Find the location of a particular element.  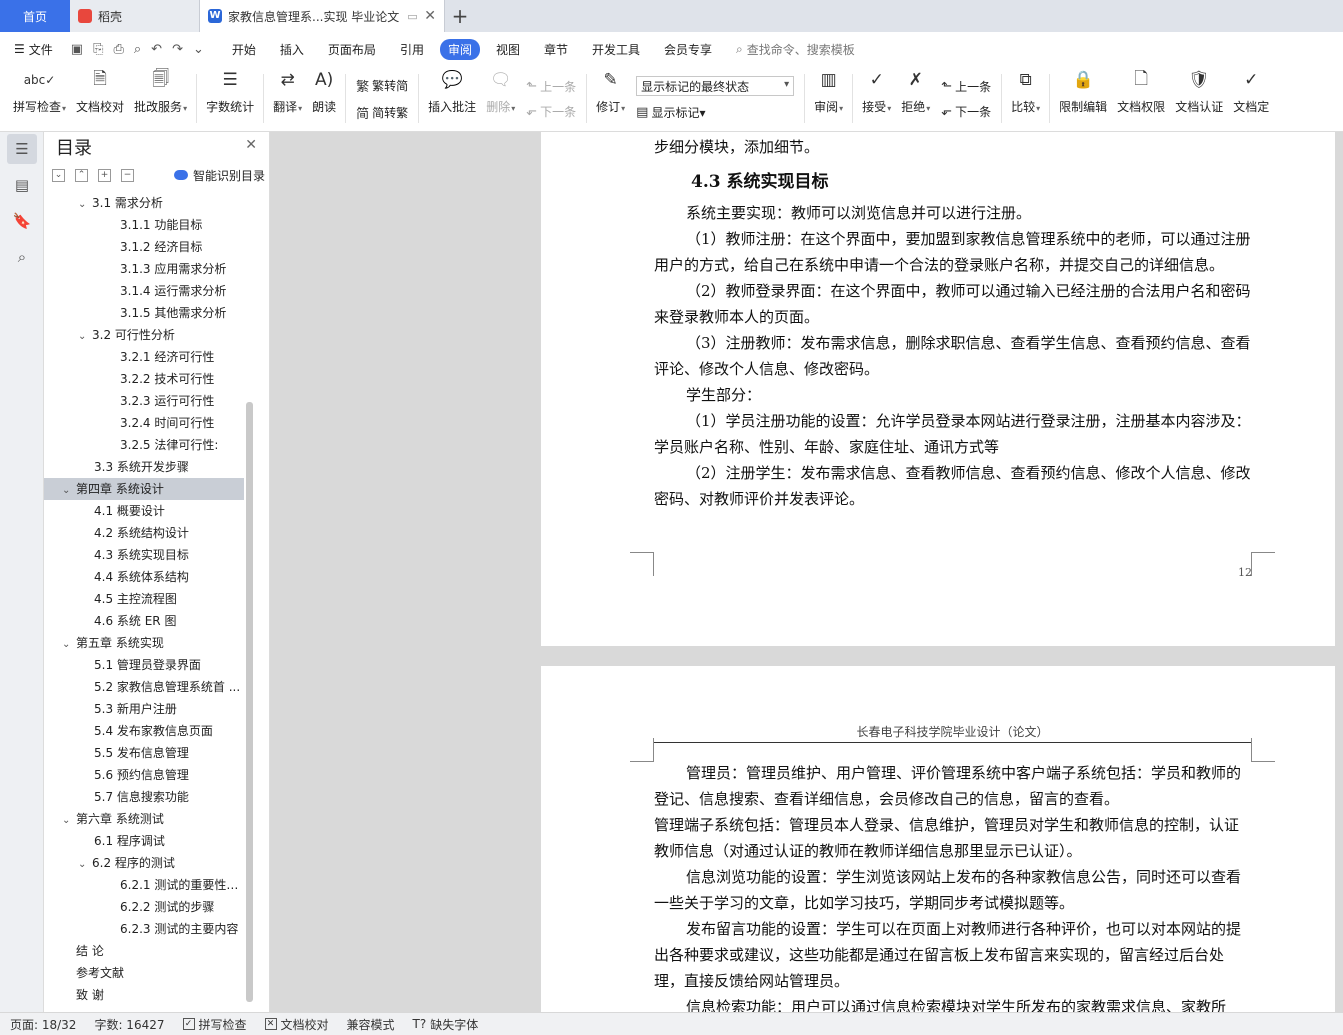

toc-item: ⌄ 6.2 程序的测试 is located at coordinates (144, 863).